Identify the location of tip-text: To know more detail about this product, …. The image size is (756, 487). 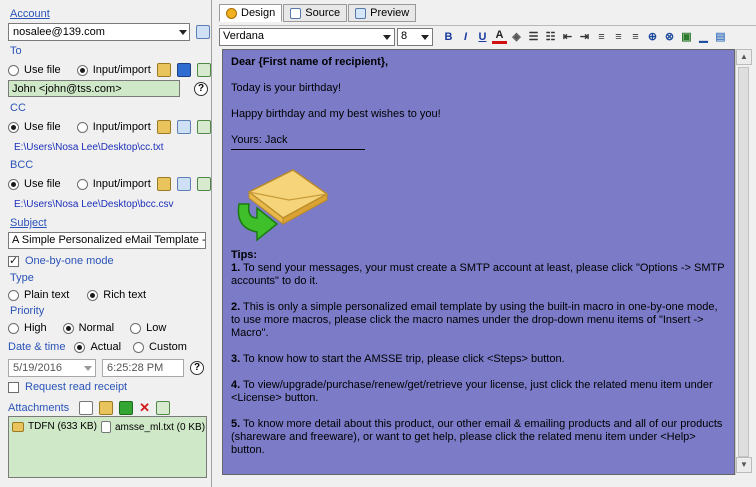
(477, 437).